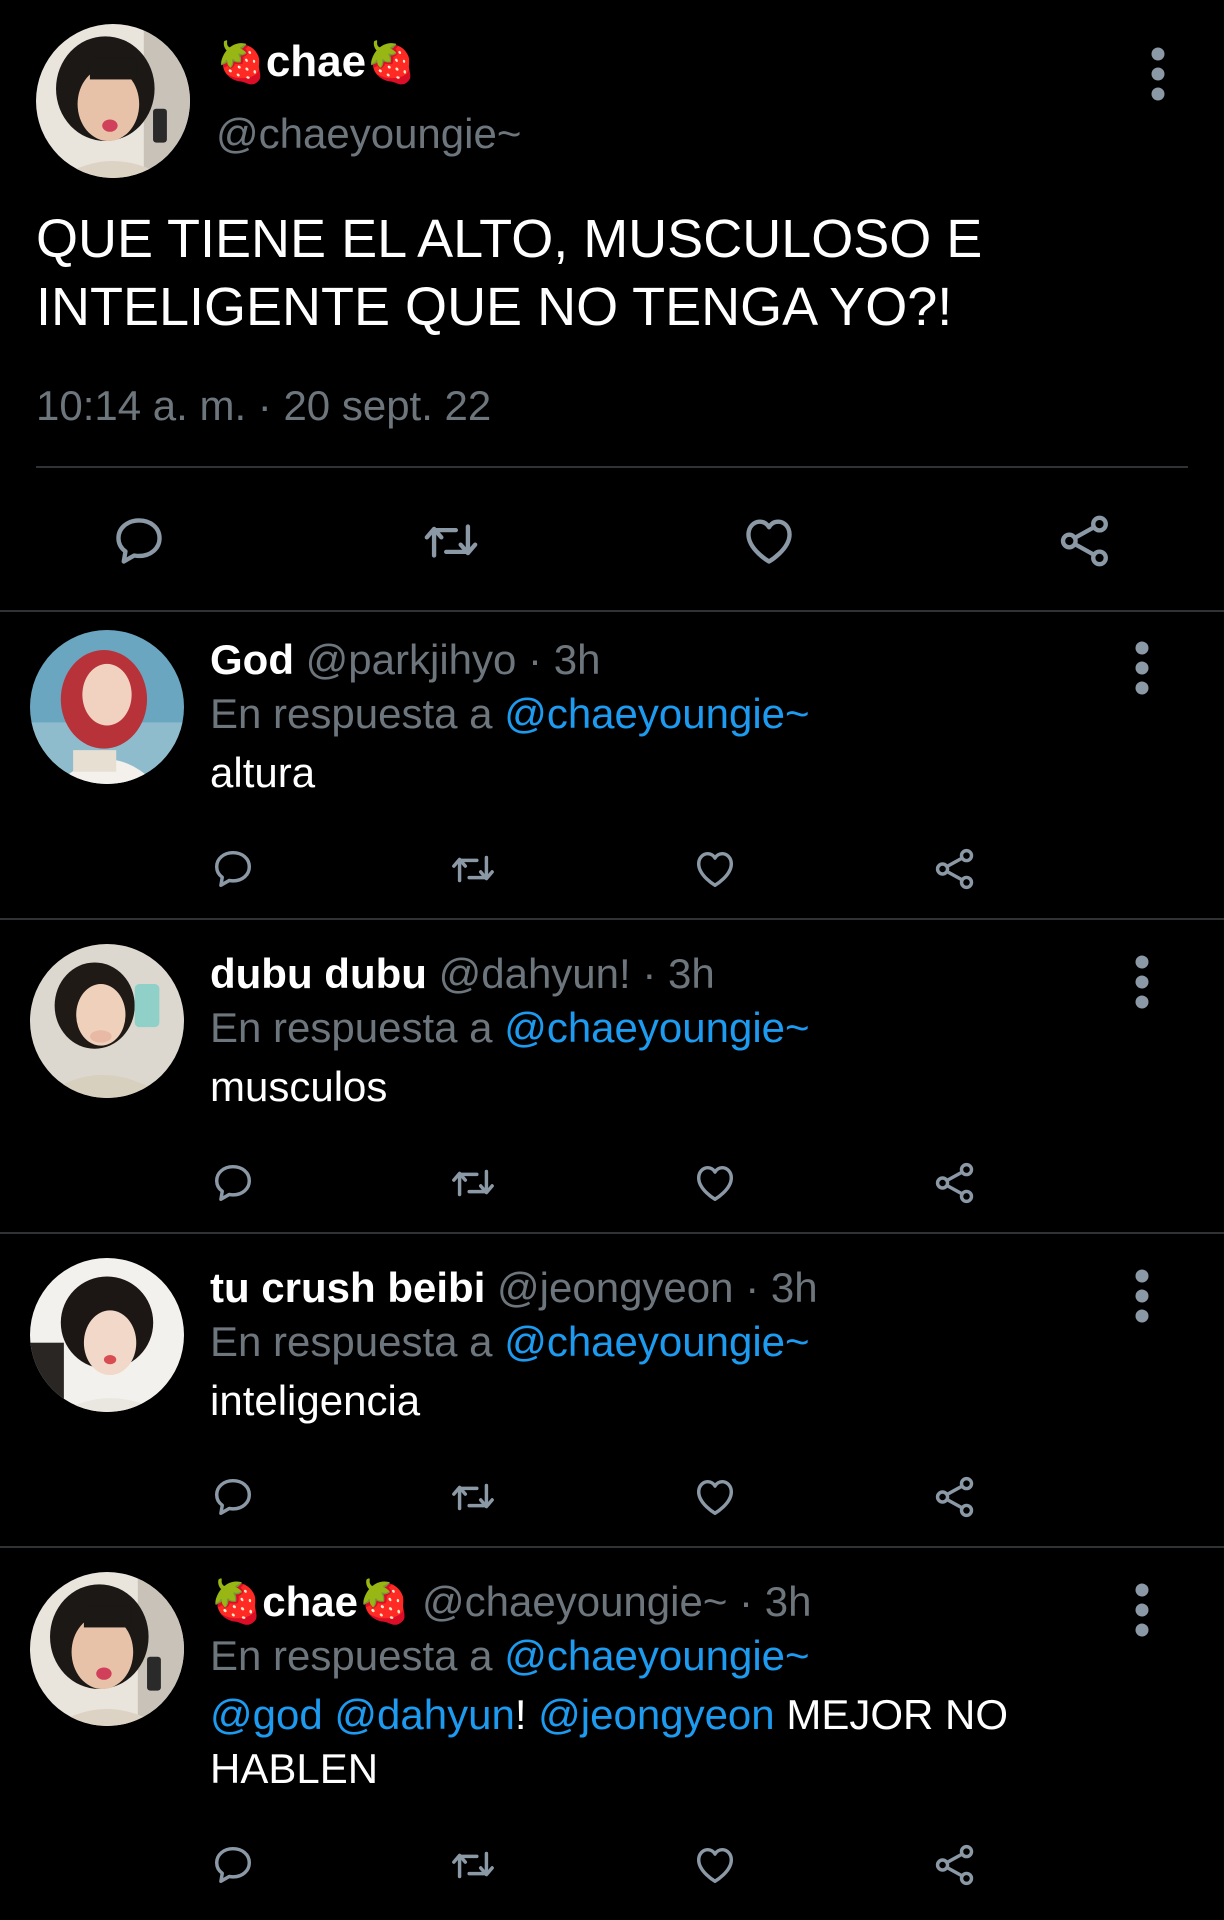  Describe the element at coordinates (656, 1714) in the screenshot. I see `mention-link: @jeongyeon` at that location.